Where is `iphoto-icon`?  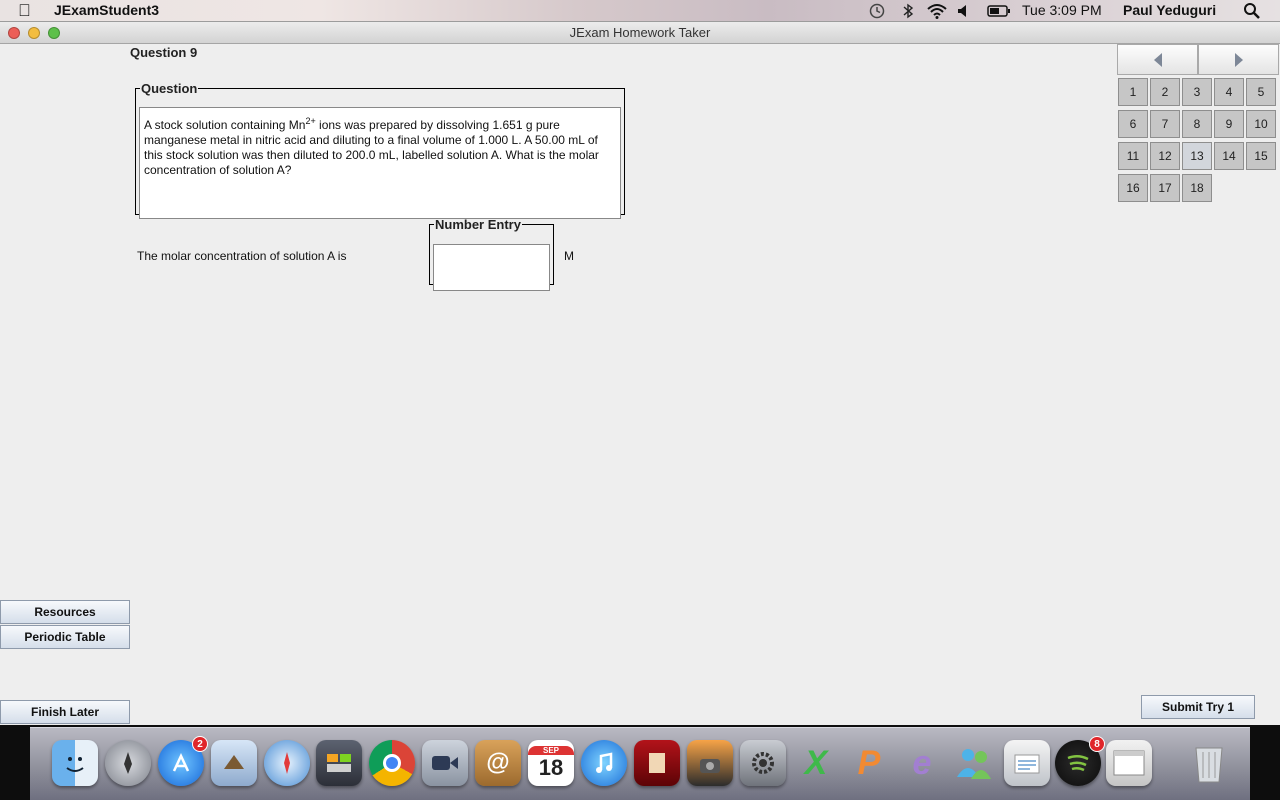
iphoto-icon is located at coordinates (710, 763).